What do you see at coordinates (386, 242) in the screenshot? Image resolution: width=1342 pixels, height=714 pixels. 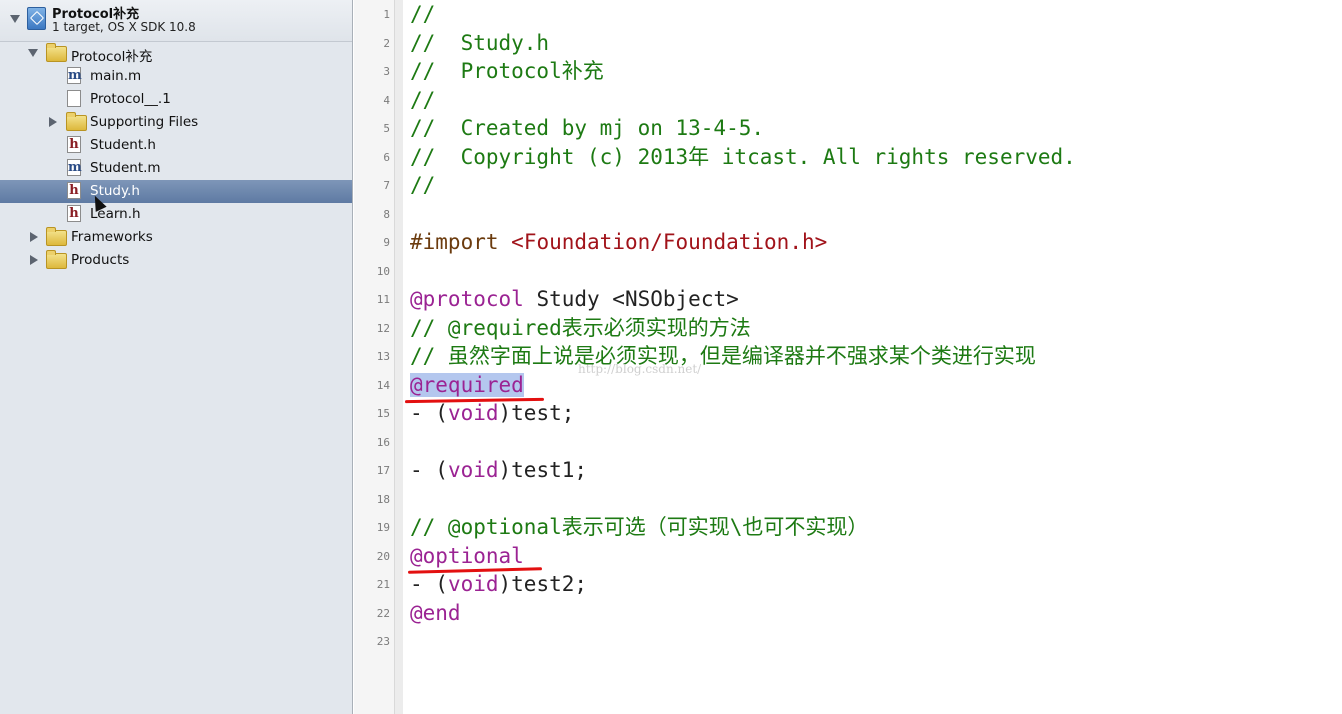 I see `line-number: 9` at bounding box center [386, 242].